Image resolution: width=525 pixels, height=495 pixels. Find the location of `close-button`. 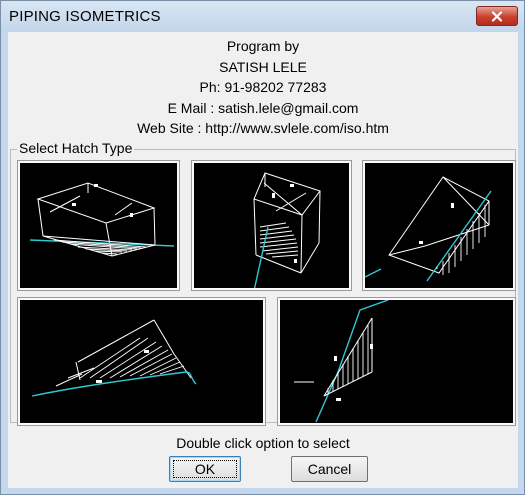

close-button is located at coordinates (497, 16).